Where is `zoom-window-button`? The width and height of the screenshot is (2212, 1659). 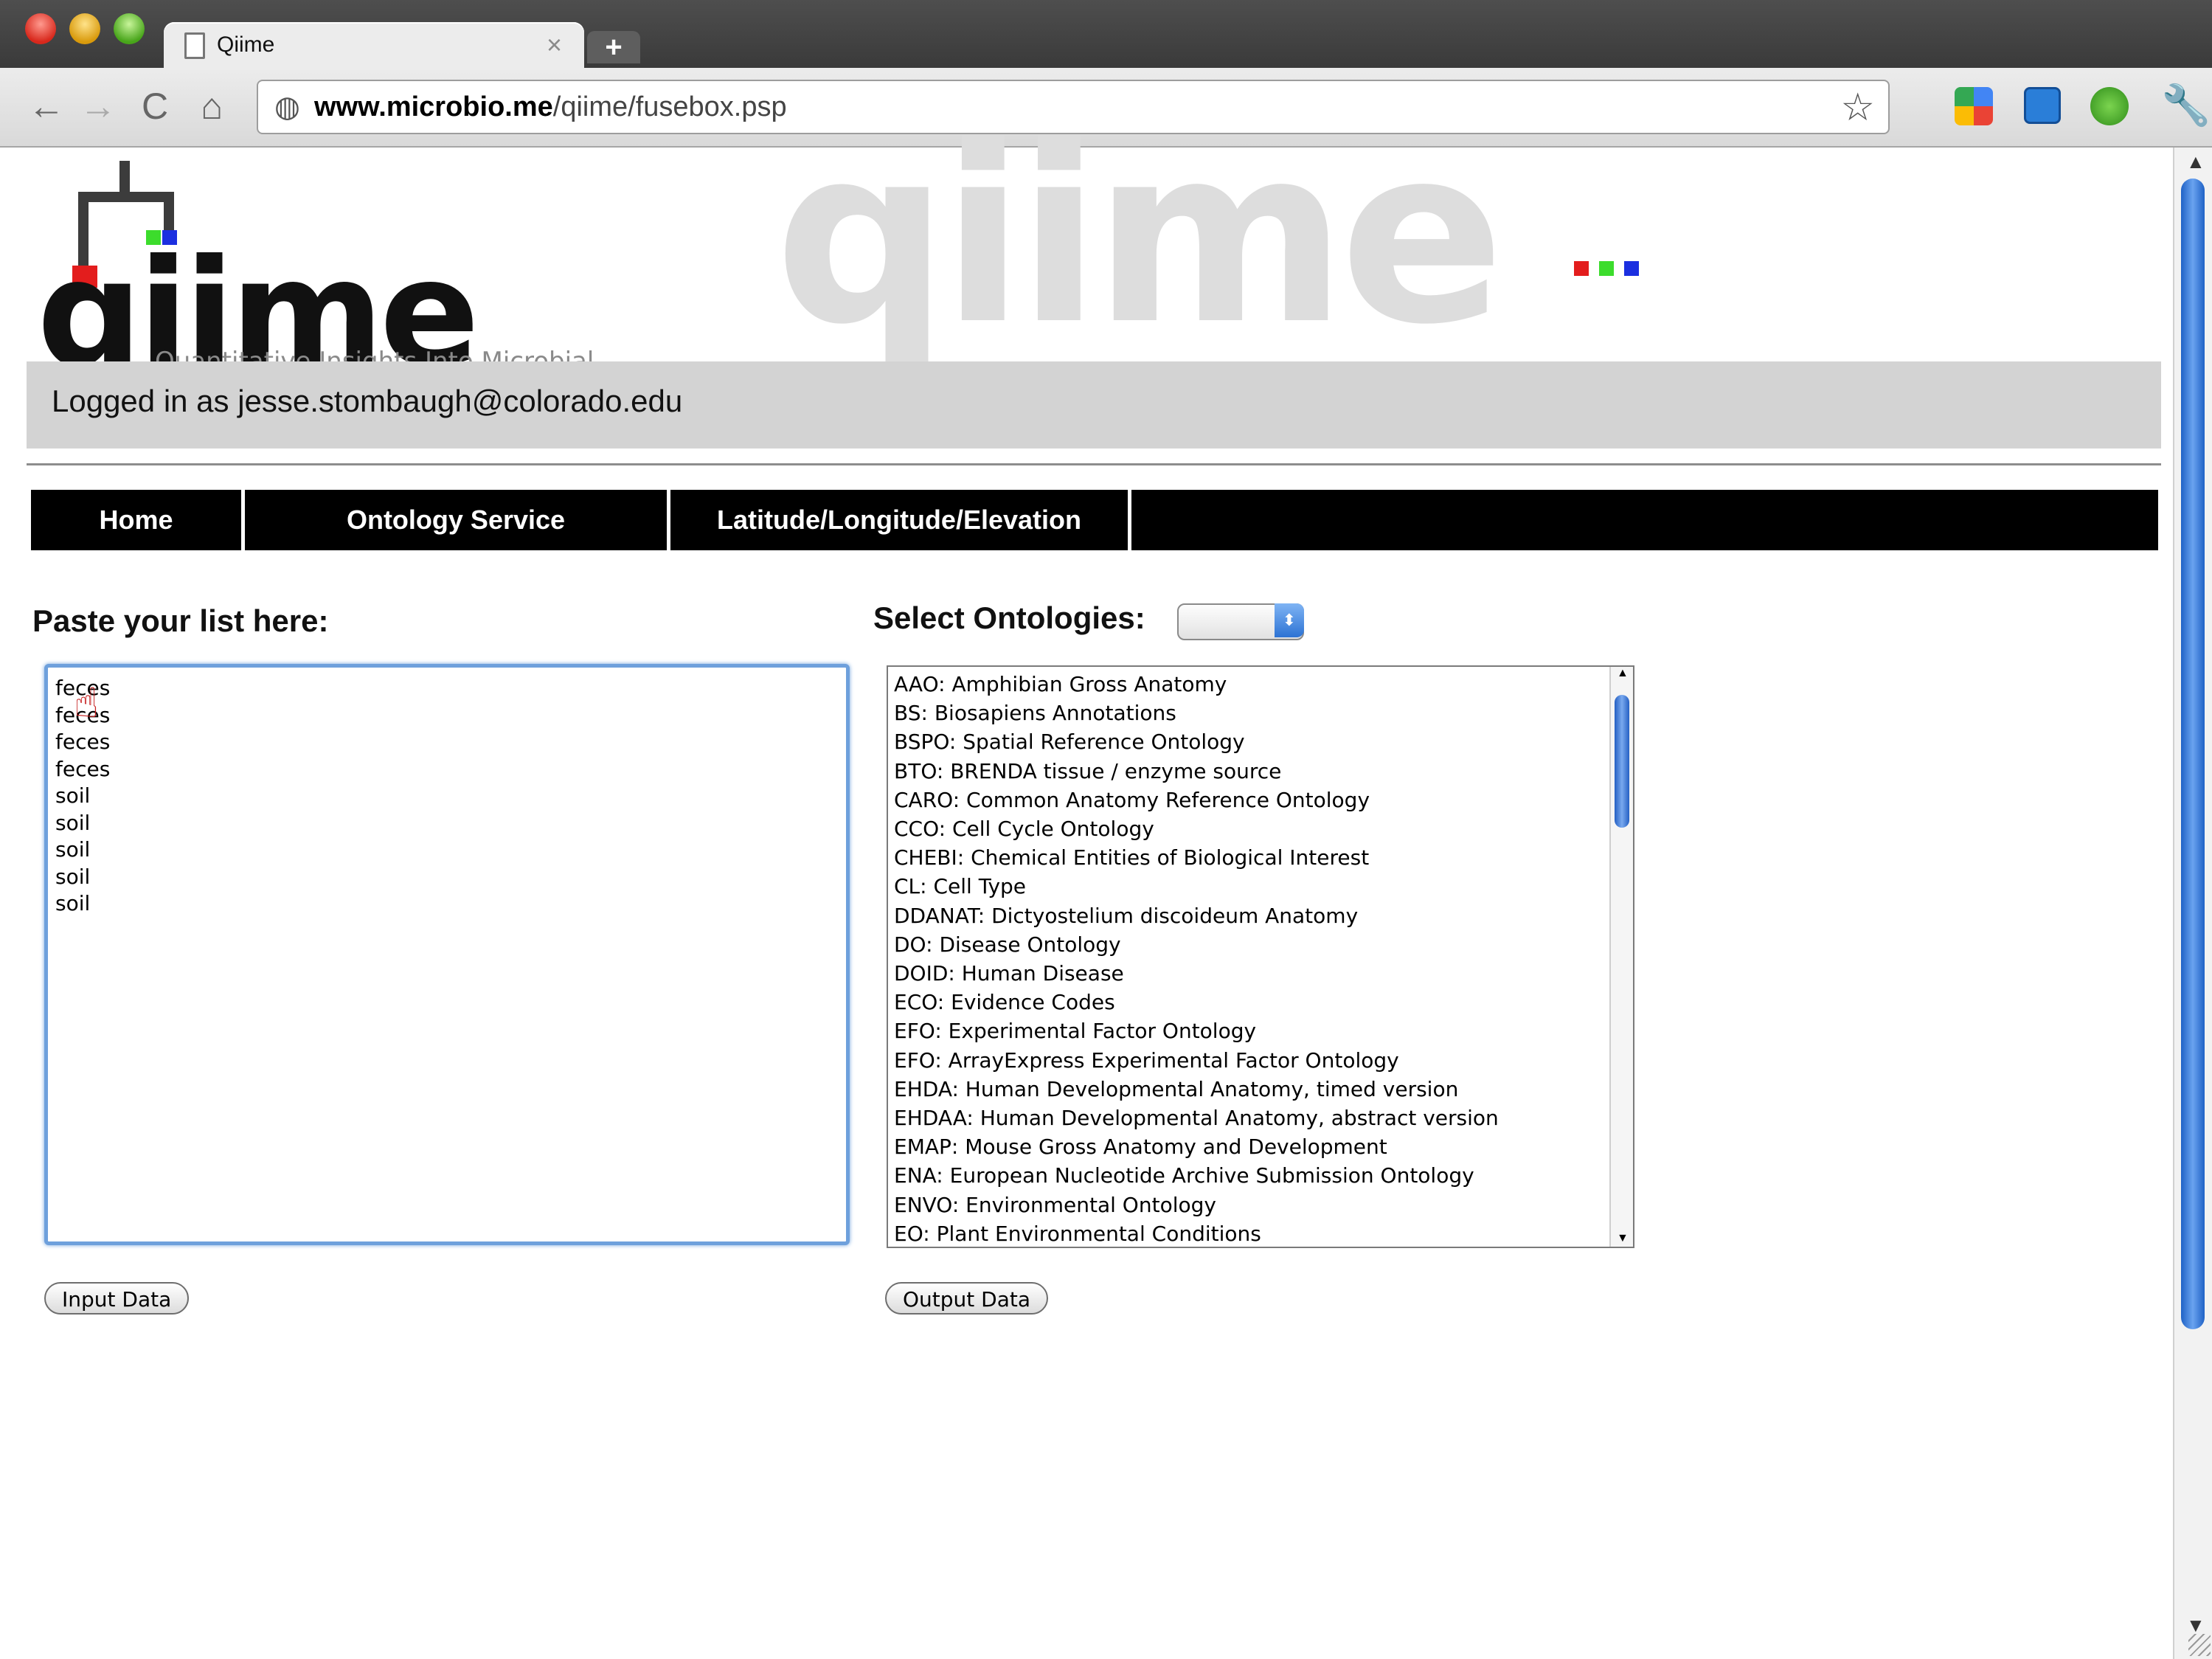
zoom-window-button is located at coordinates (129, 28).